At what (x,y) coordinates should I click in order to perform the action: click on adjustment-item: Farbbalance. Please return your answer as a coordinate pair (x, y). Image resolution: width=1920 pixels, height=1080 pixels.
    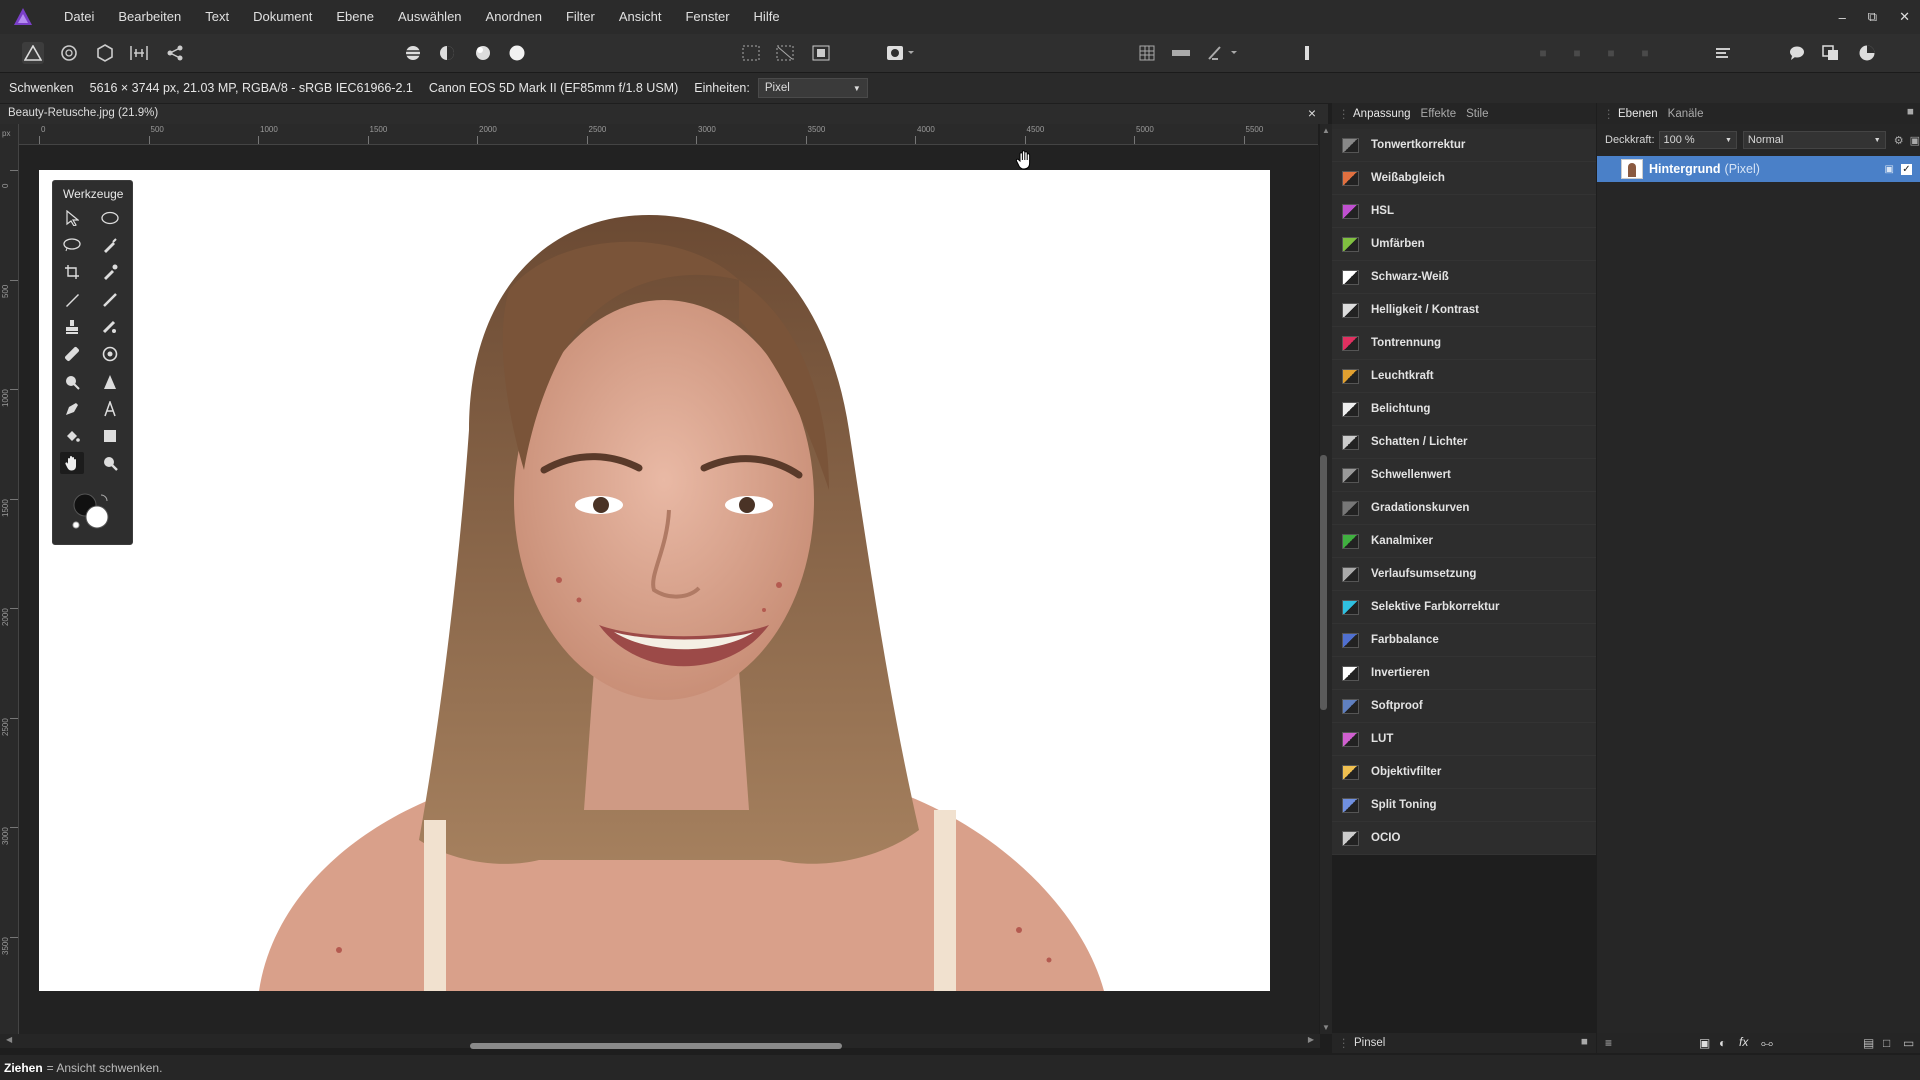
    Looking at the image, I should click on (1464, 640).